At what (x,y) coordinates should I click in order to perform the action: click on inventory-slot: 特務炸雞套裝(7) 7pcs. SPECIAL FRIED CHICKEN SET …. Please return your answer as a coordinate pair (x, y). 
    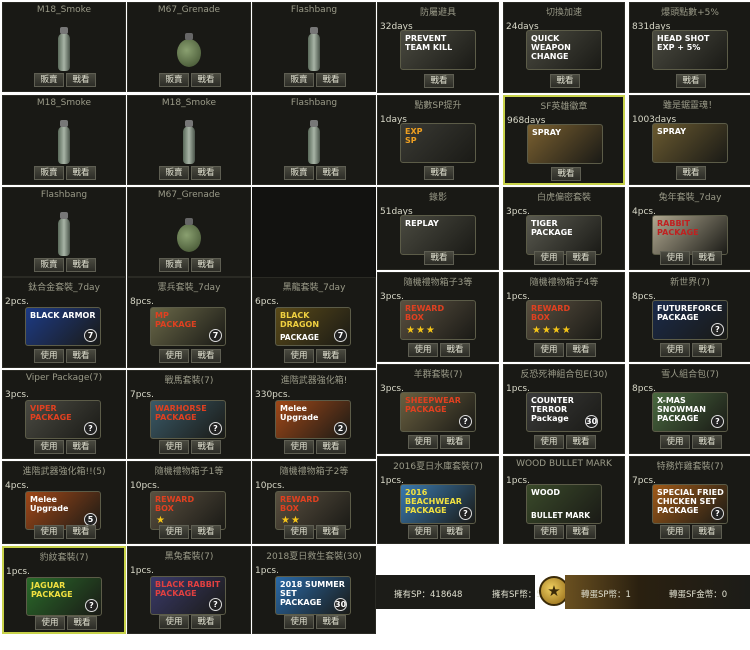
    Looking at the image, I should click on (689, 500).